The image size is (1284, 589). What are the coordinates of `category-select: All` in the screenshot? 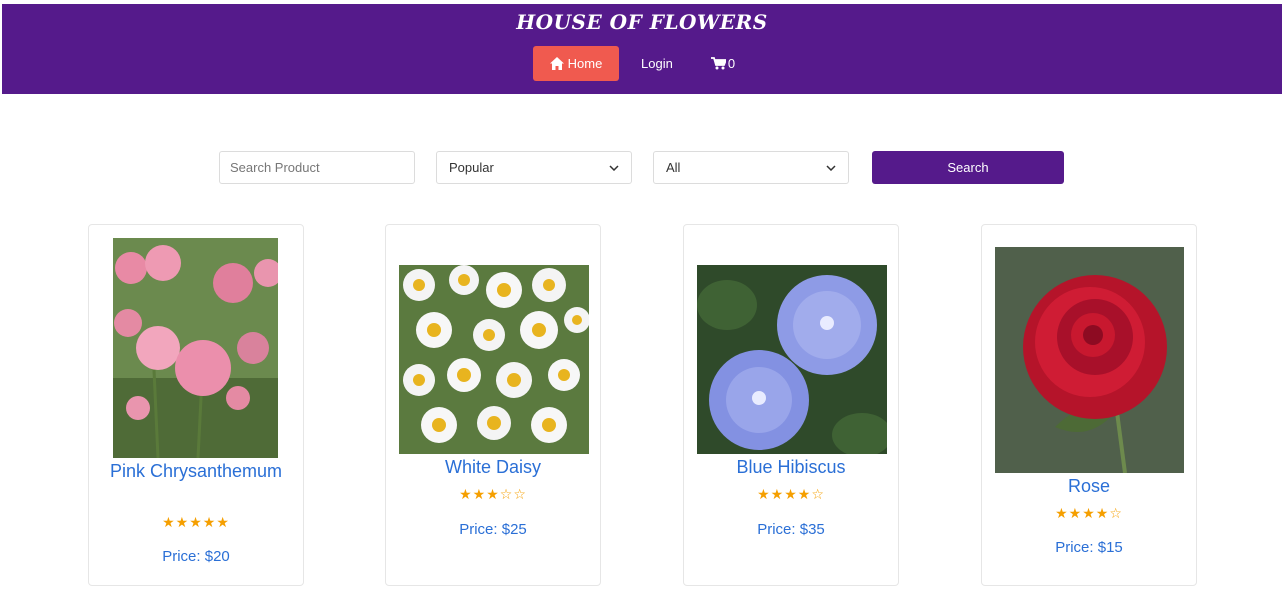 It's located at (751, 167).